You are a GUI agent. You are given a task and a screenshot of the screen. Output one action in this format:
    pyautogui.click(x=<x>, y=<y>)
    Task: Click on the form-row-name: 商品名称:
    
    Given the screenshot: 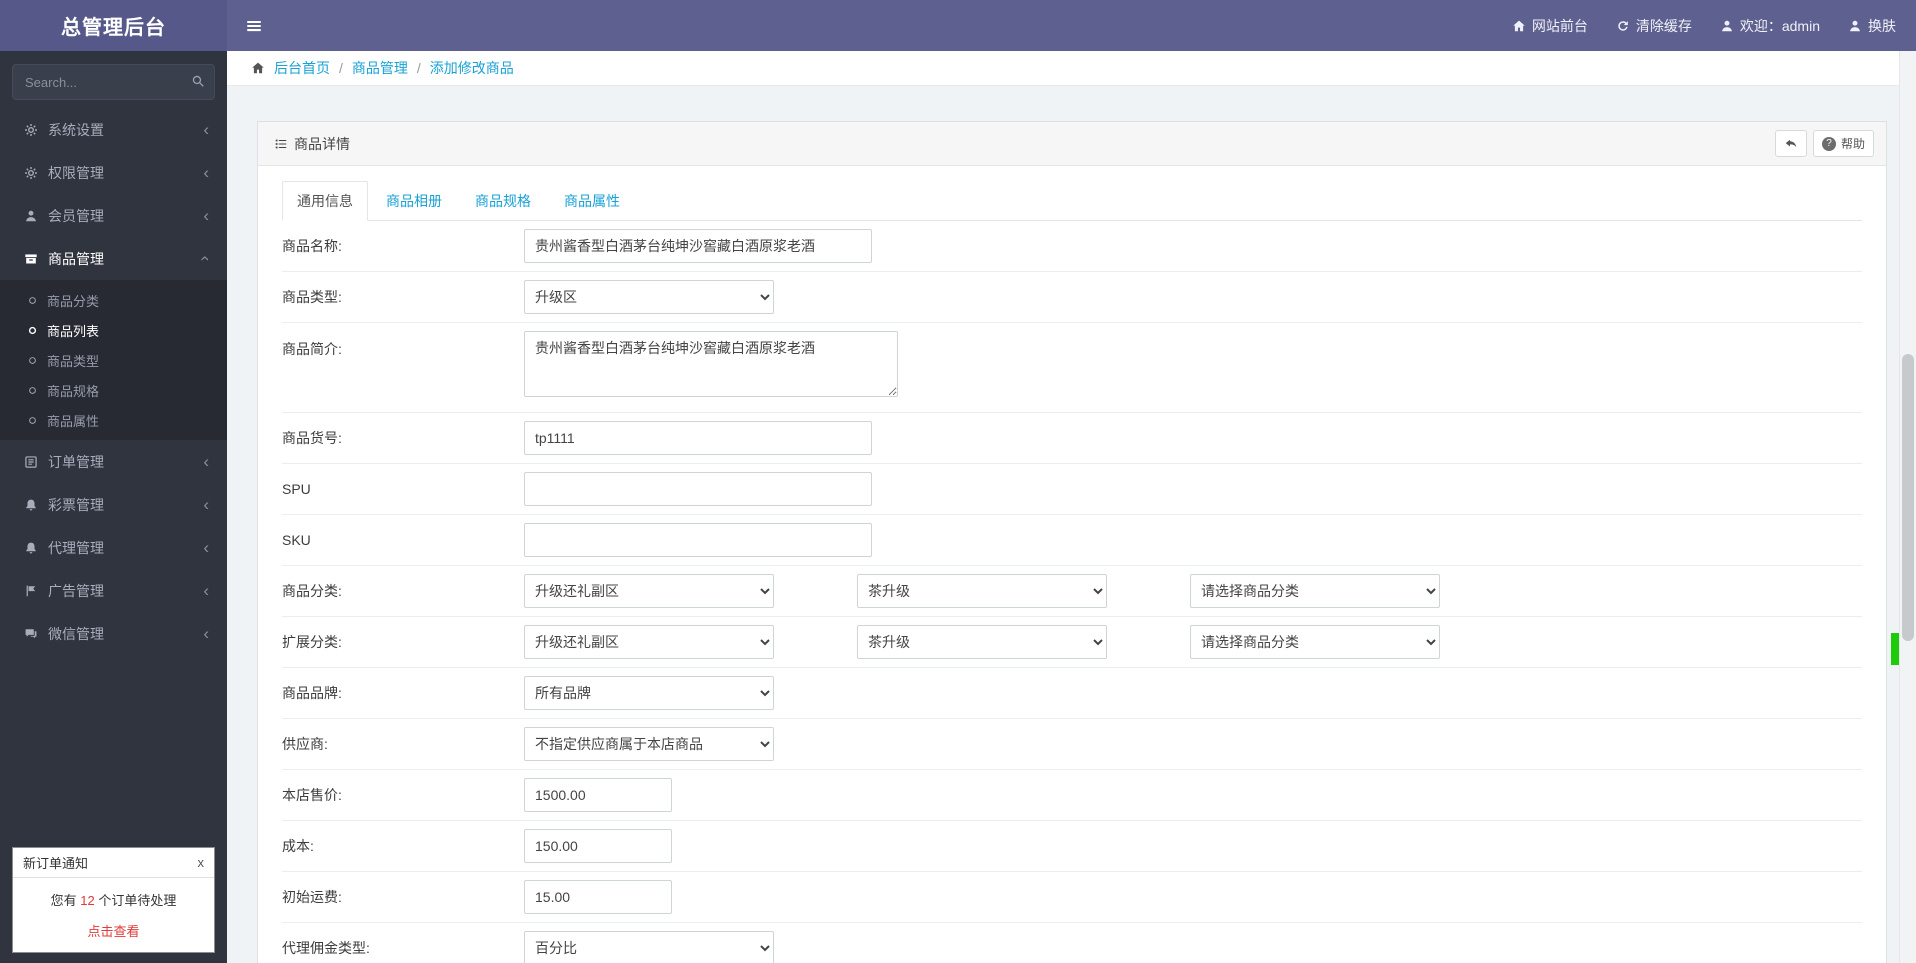 What is the action you would take?
    pyautogui.click(x=1072, y=246)
    